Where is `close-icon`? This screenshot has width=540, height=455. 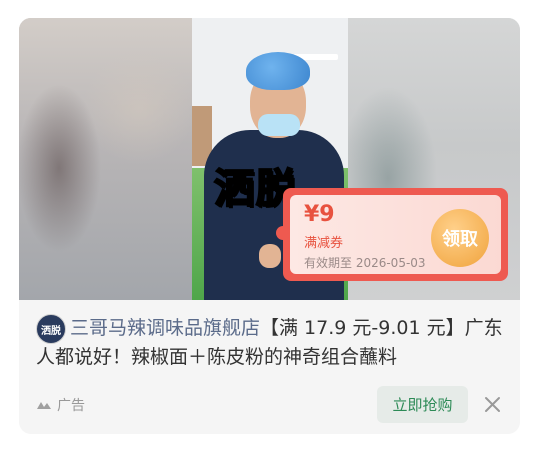 close-icon is located at coordinates (492, 404).